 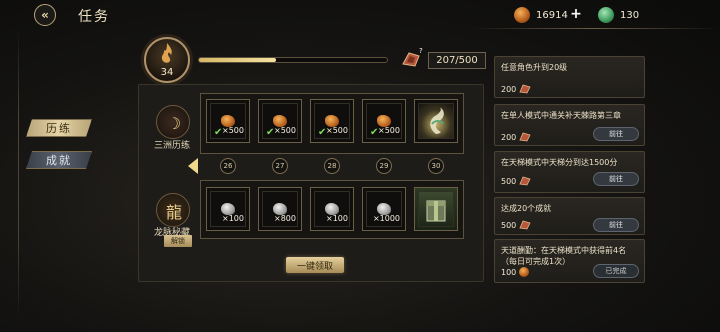 I want to click on moon-icon: ☽, so click(x=174, y=123).